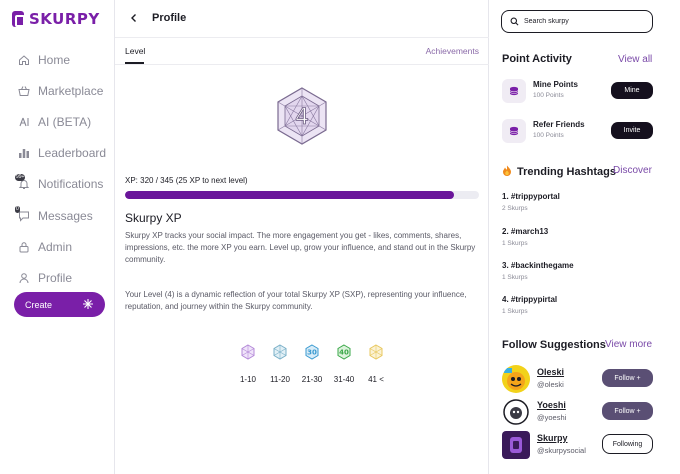 The image size is (680, 474). Describe the element at coordinates (531, 196) in the screenshot. I see `hashtag-name: 1. #trippyportal` at that location.